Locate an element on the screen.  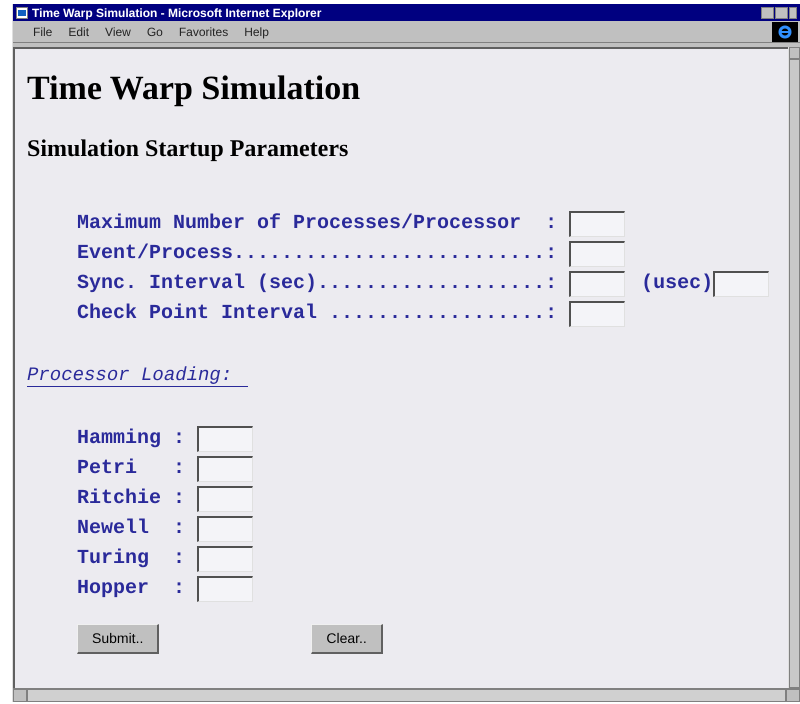
page-subtitle: Simulation Startup Parameters is located at coordinates (188, 149).